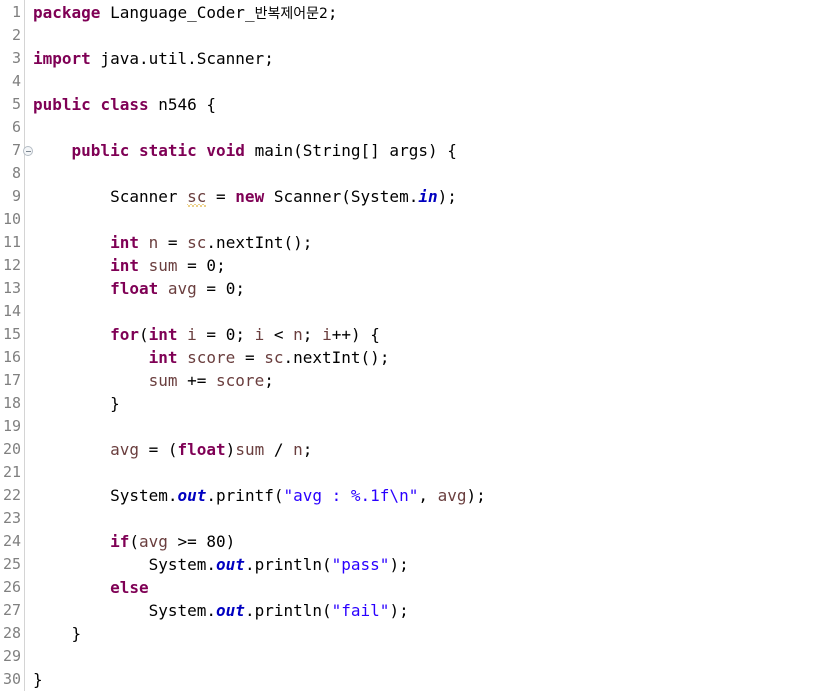  What do you see at coordinates (432, 380) in the screenshot?
I see `code-line: sum += score;` at bounding box center [432, 380].